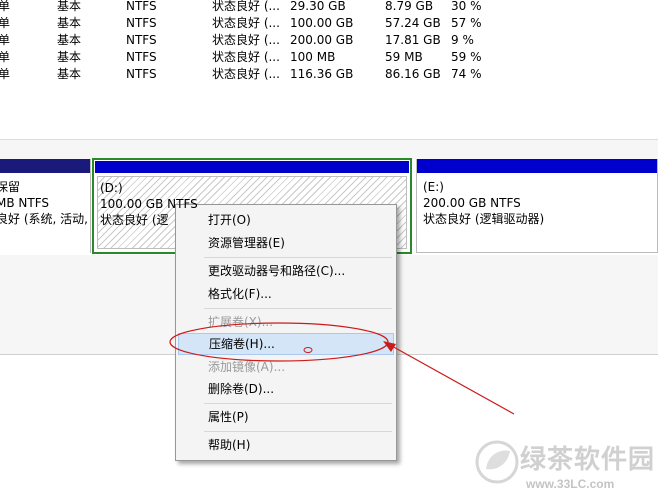 Image resolution: width=658 pixels, height=503 pixels. Describe the element at coordinates (462, 40) in the screenshot. I see `volume-free-percent: 9 %` at that location.